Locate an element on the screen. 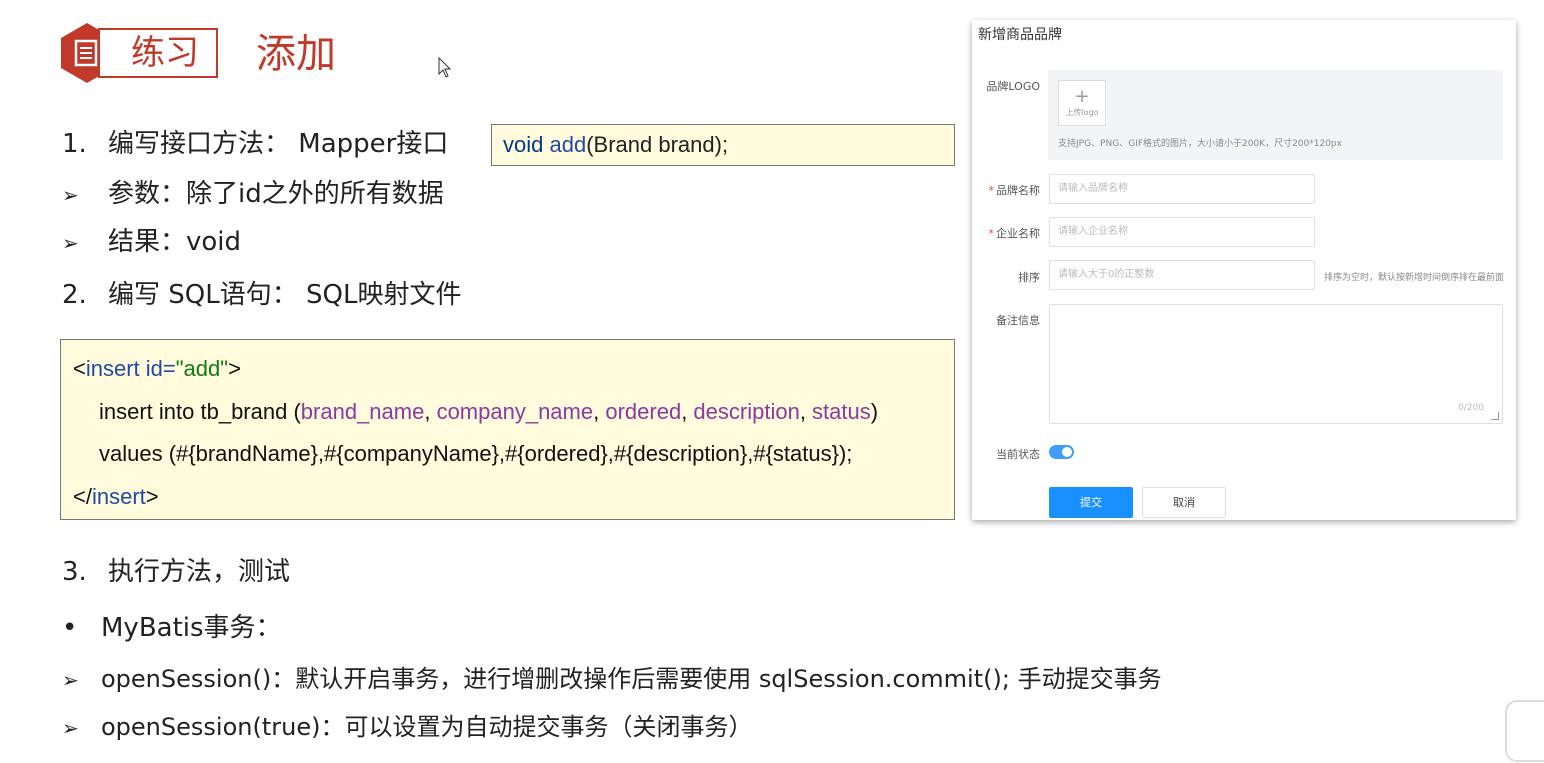  submit-button: 提交 is located at coordinates (1091, 502).